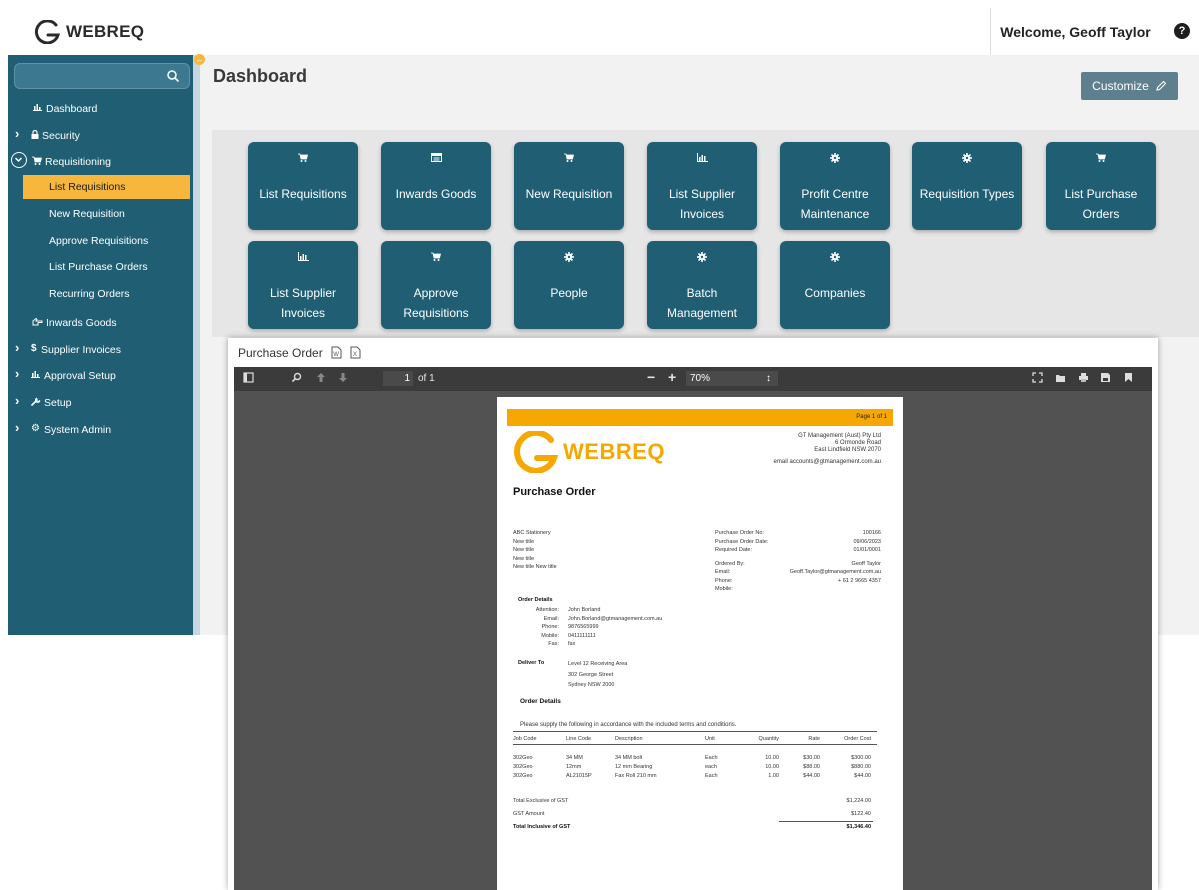 This screenshot has width=1199, height=890. I want to click on sidebar-subitem-recurring-orders: Recurring Orders, so click(101, 294).